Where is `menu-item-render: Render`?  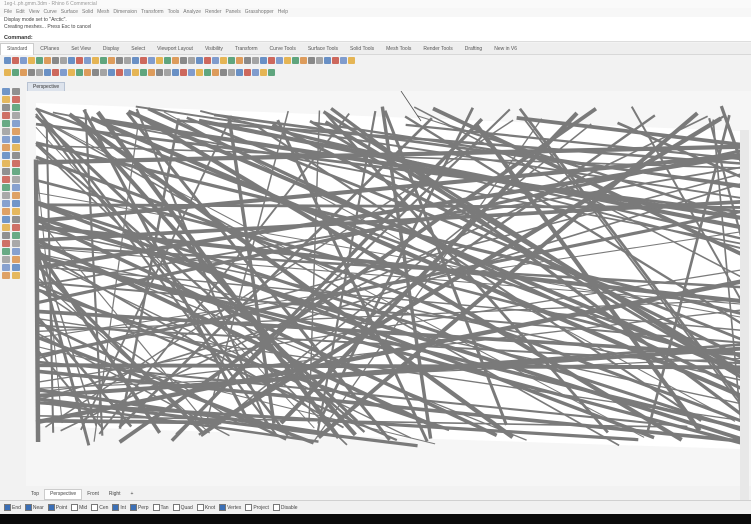
menu-item-render: Render is located at coordinates (213, 12).